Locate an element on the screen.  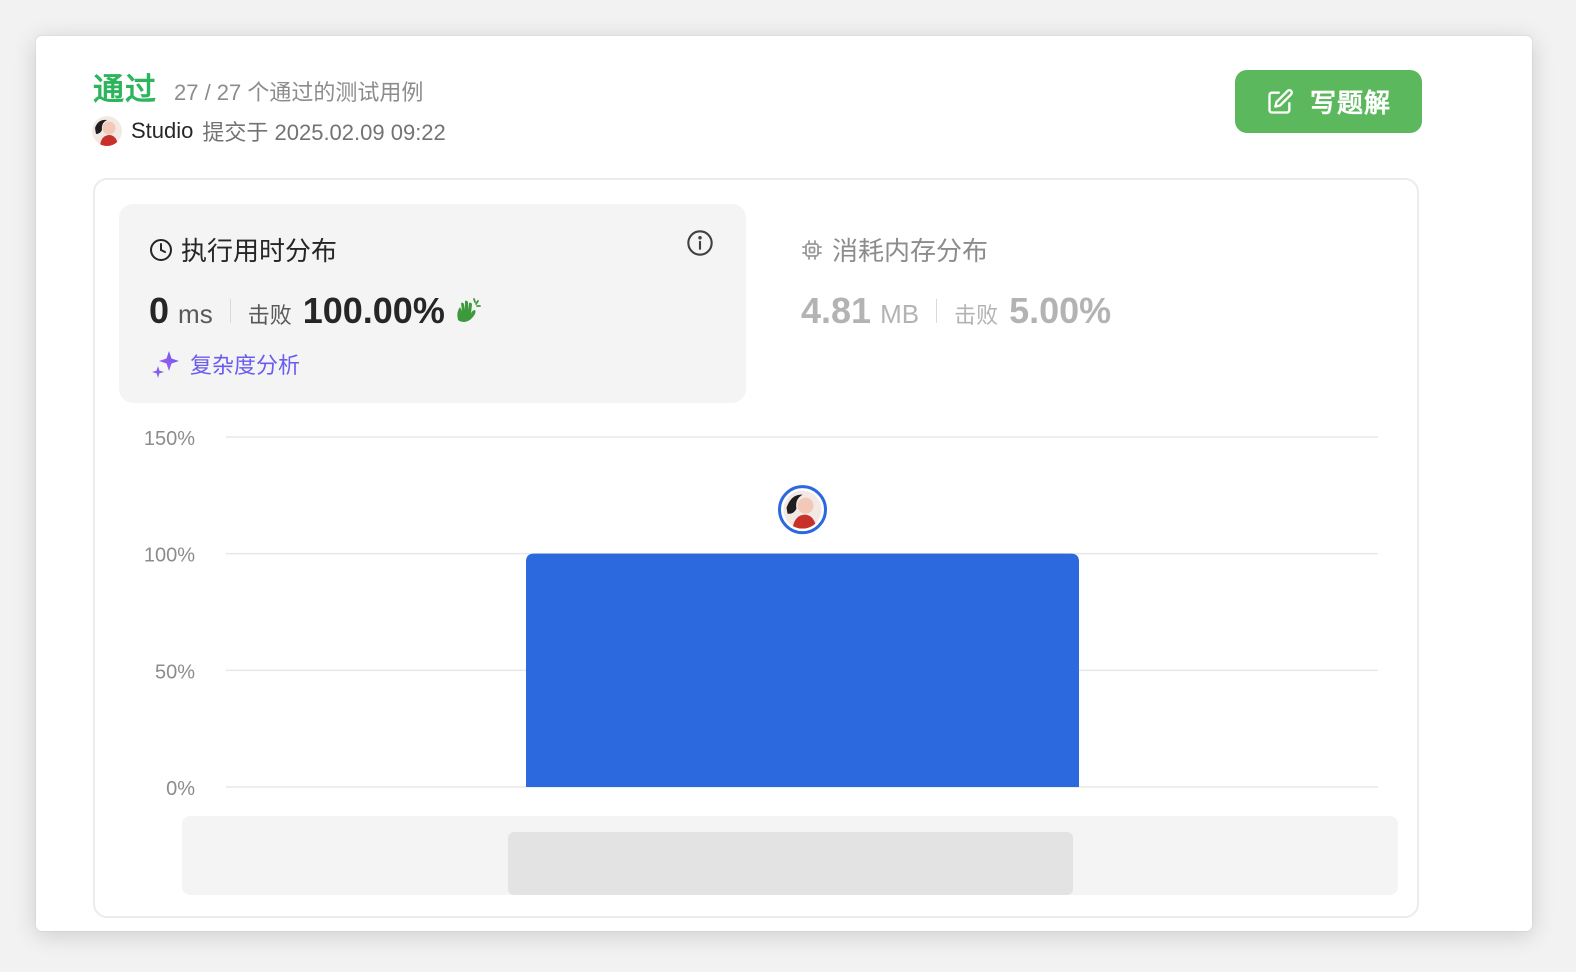
user-avatar is located at coordinates (107, 131).